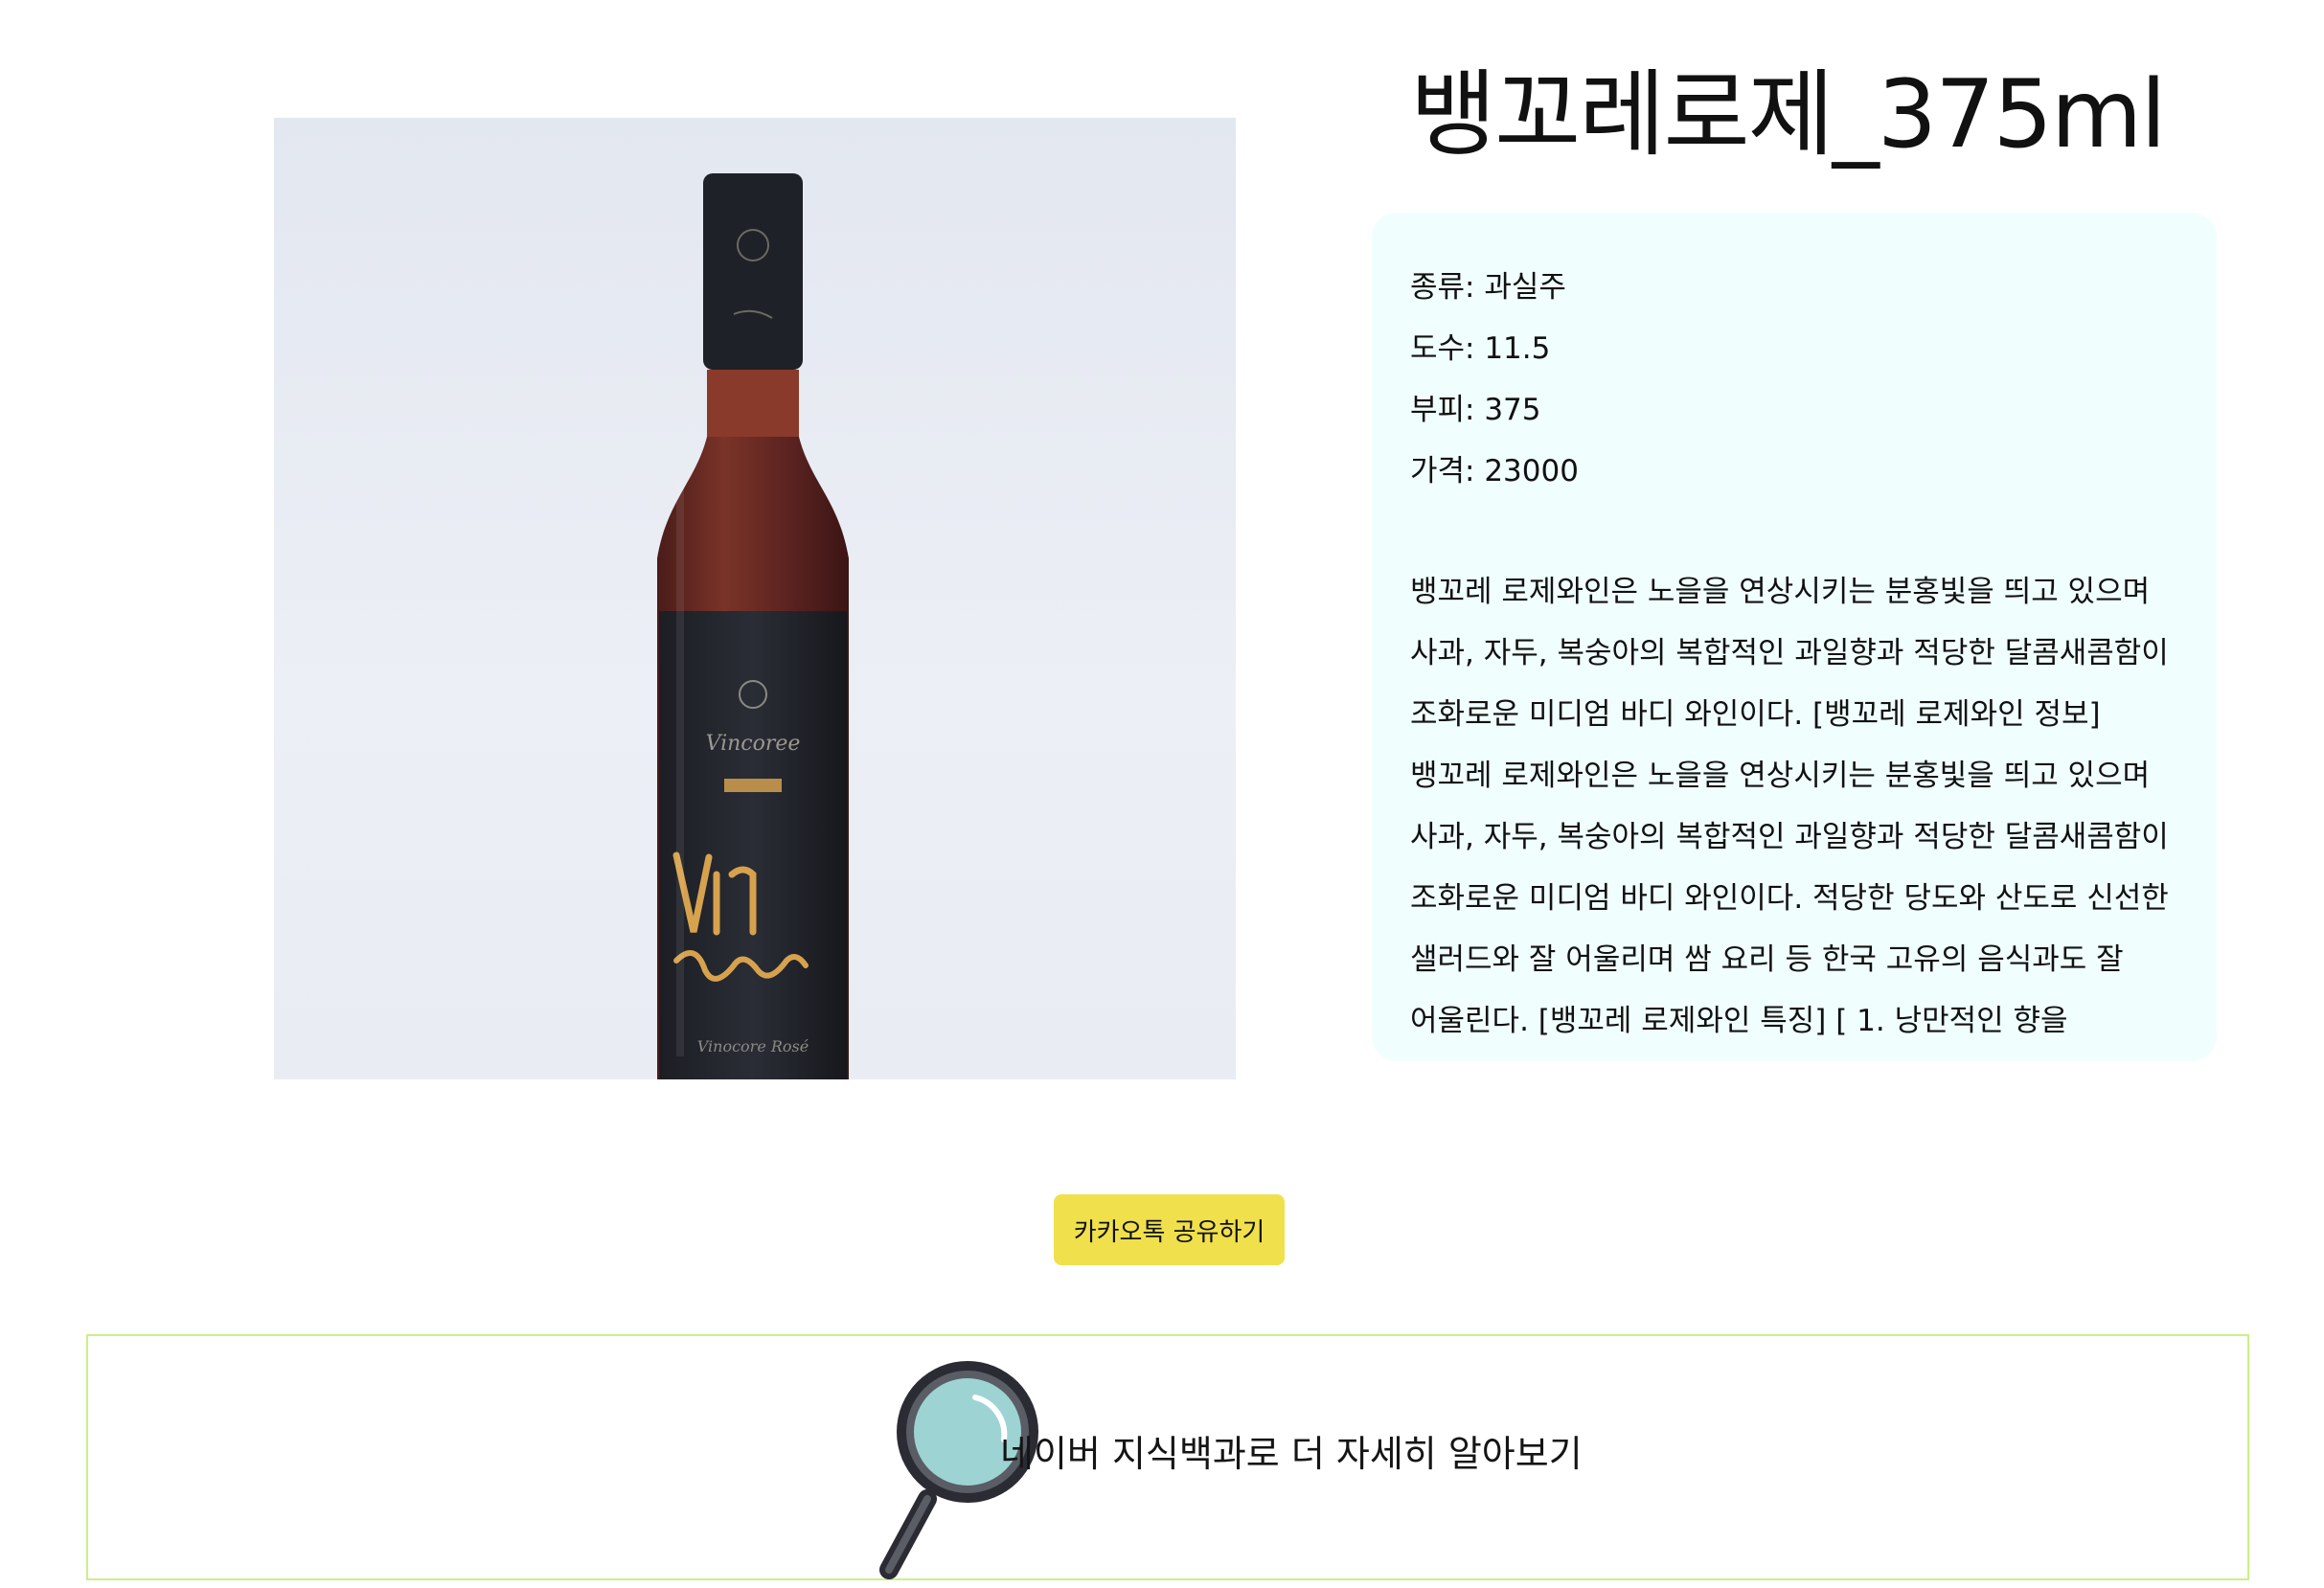 Image resolution: width=2324 pixels, height=1588 pixels. What do you see at coordinates (753, 744) in the screenshot?
I see `svg-text: Vincoree` at bounding box center [753, 744].